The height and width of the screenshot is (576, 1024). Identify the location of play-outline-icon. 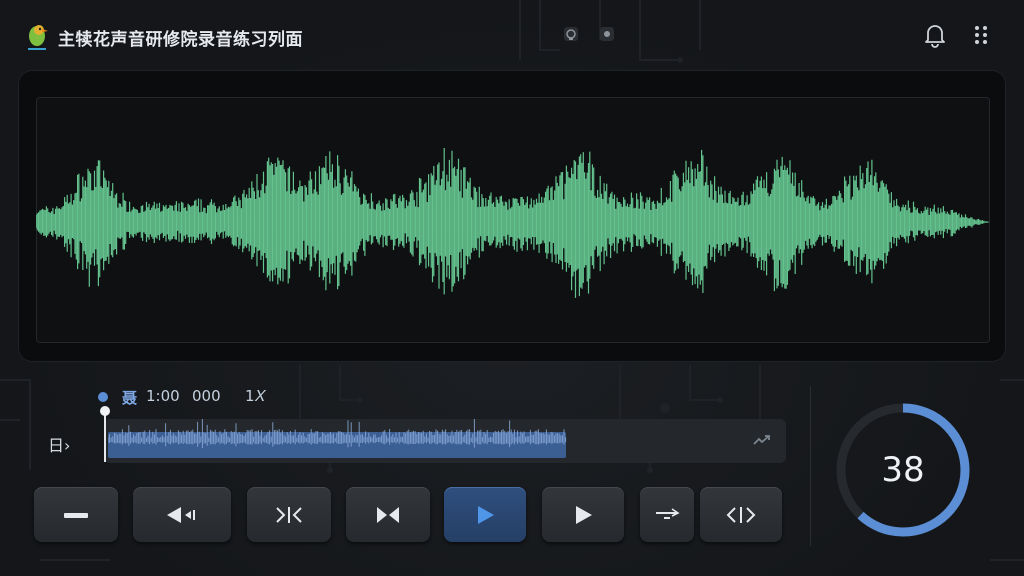
(584, 514).